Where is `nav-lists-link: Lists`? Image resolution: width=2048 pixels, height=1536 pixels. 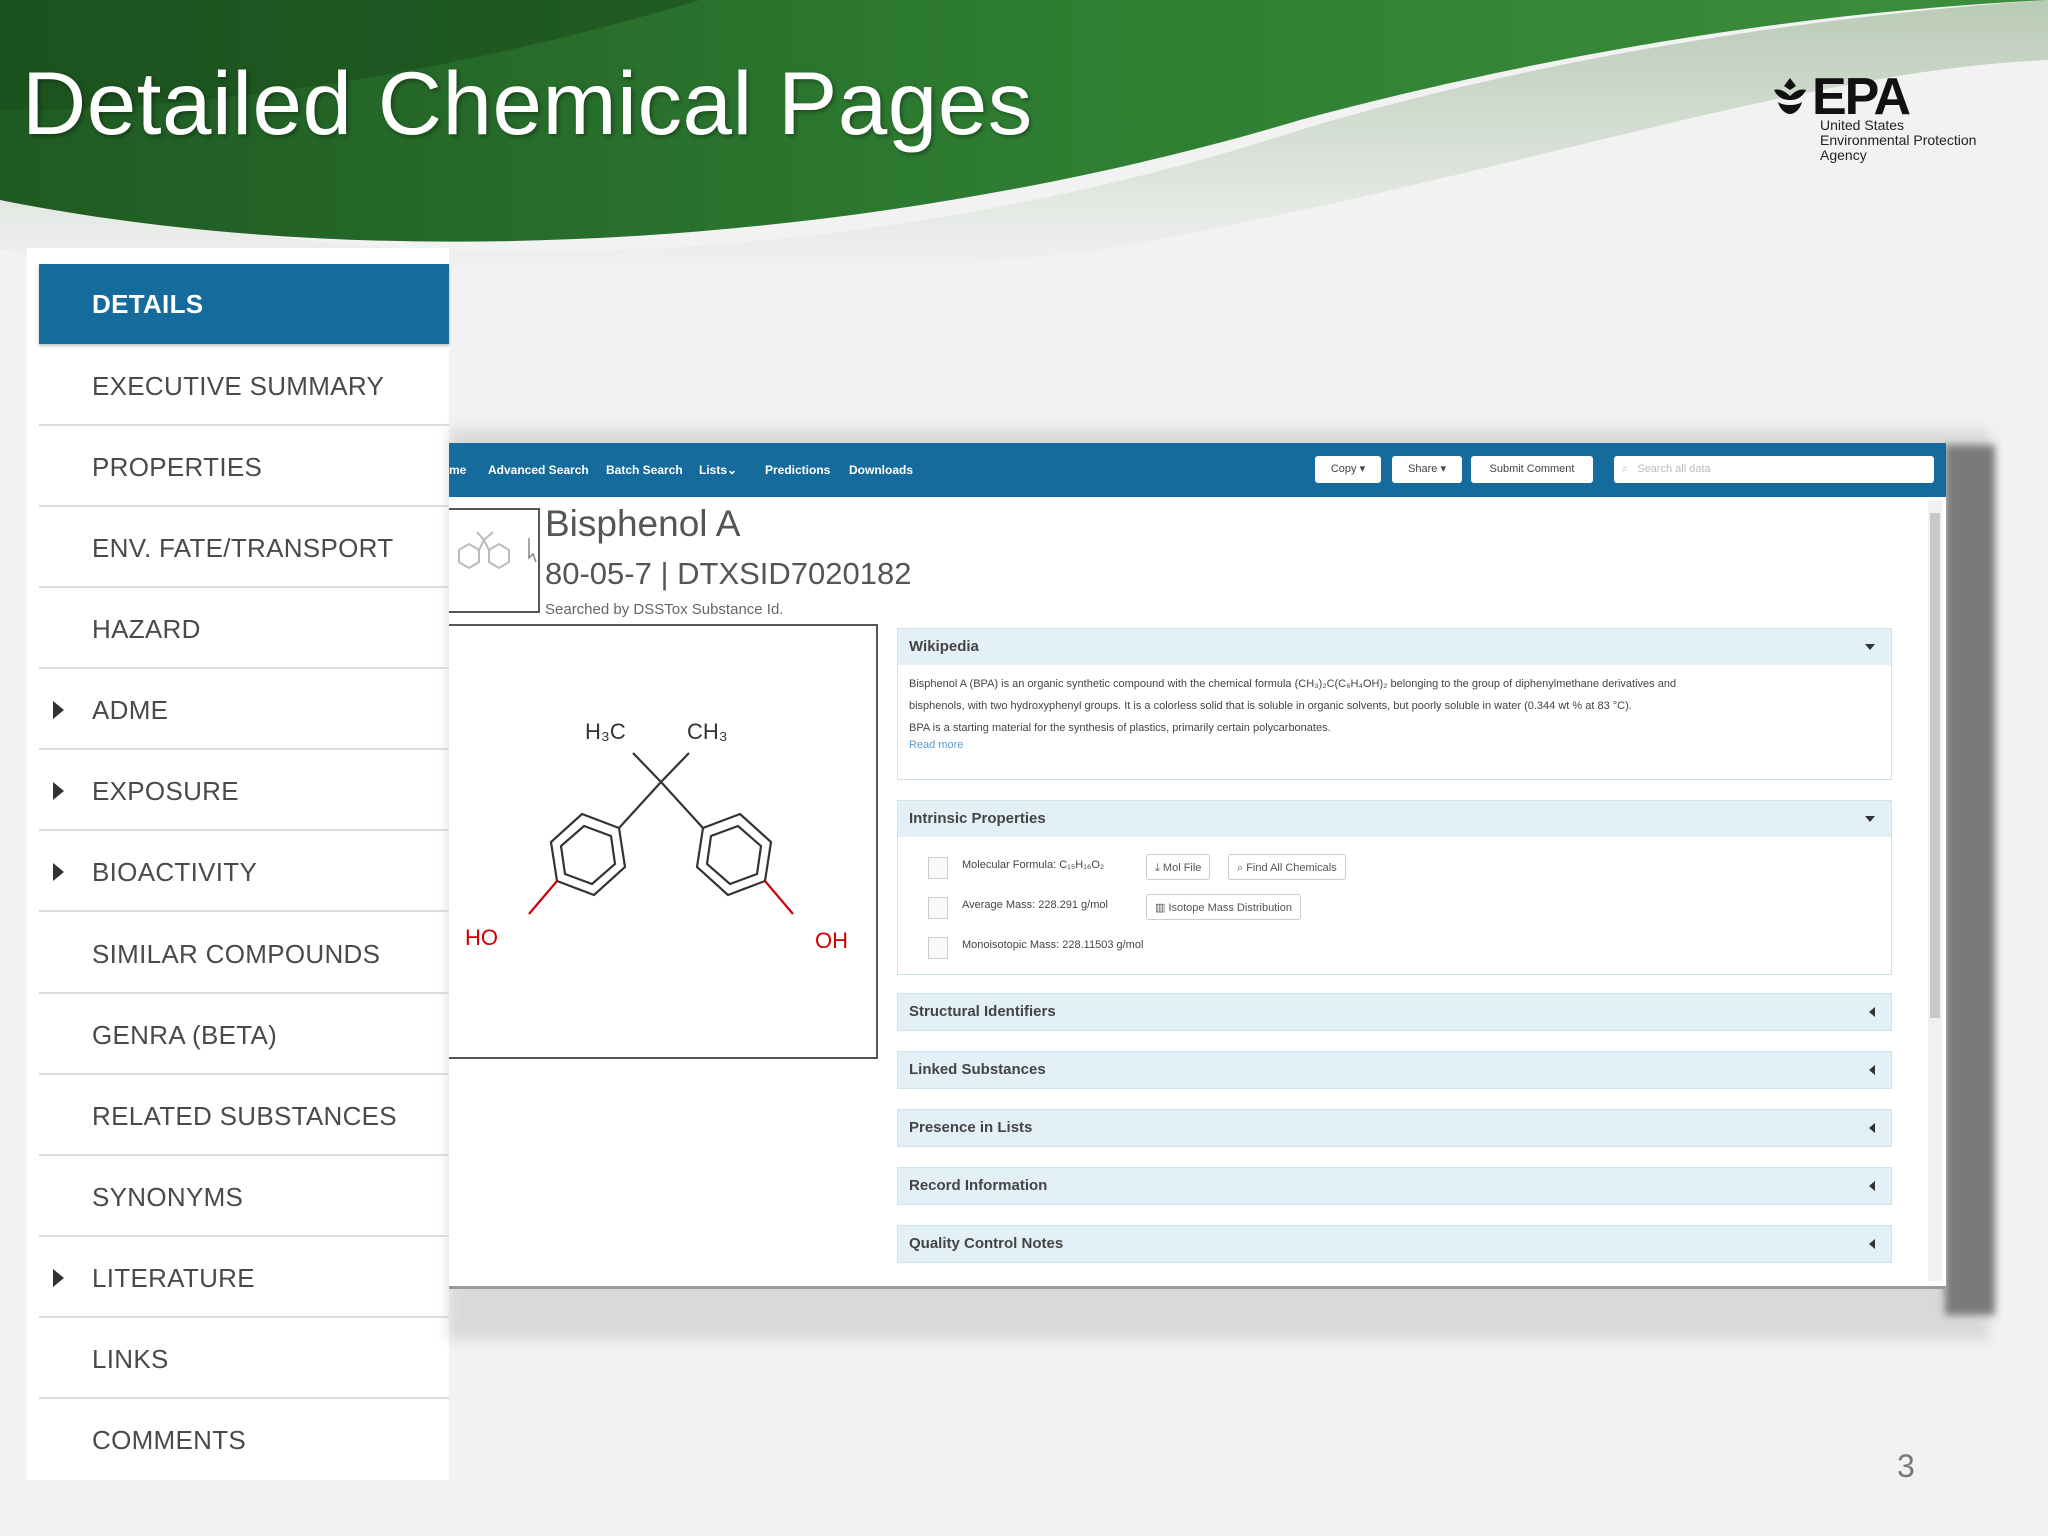
nav-lists-link: Lists is located at coordinates (713, 470).